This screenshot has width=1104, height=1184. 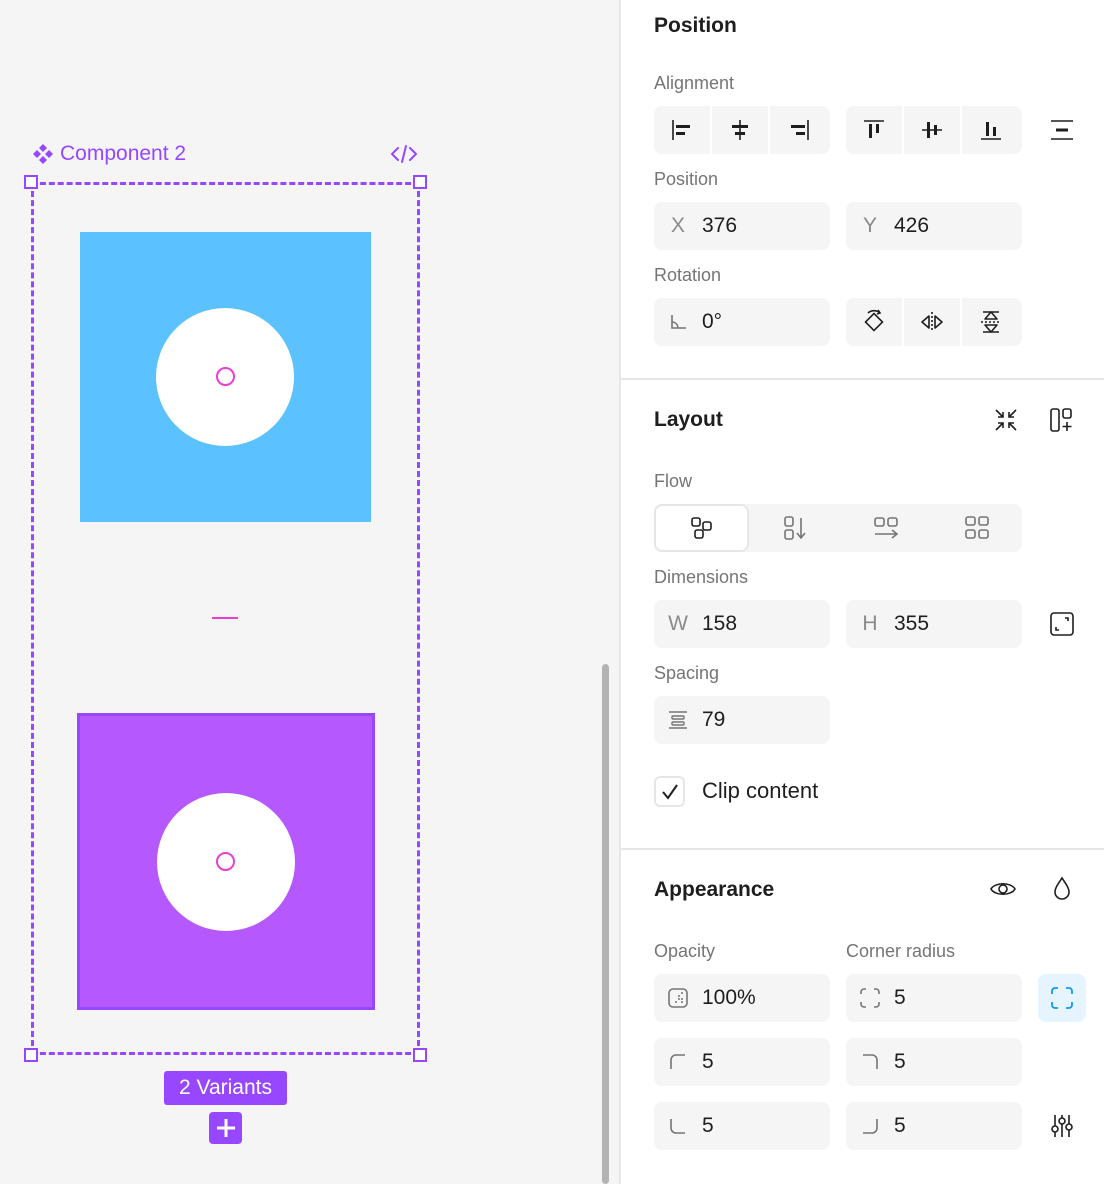 I want to click on resize-to-fit-icon, so click(x=1062, y=624).